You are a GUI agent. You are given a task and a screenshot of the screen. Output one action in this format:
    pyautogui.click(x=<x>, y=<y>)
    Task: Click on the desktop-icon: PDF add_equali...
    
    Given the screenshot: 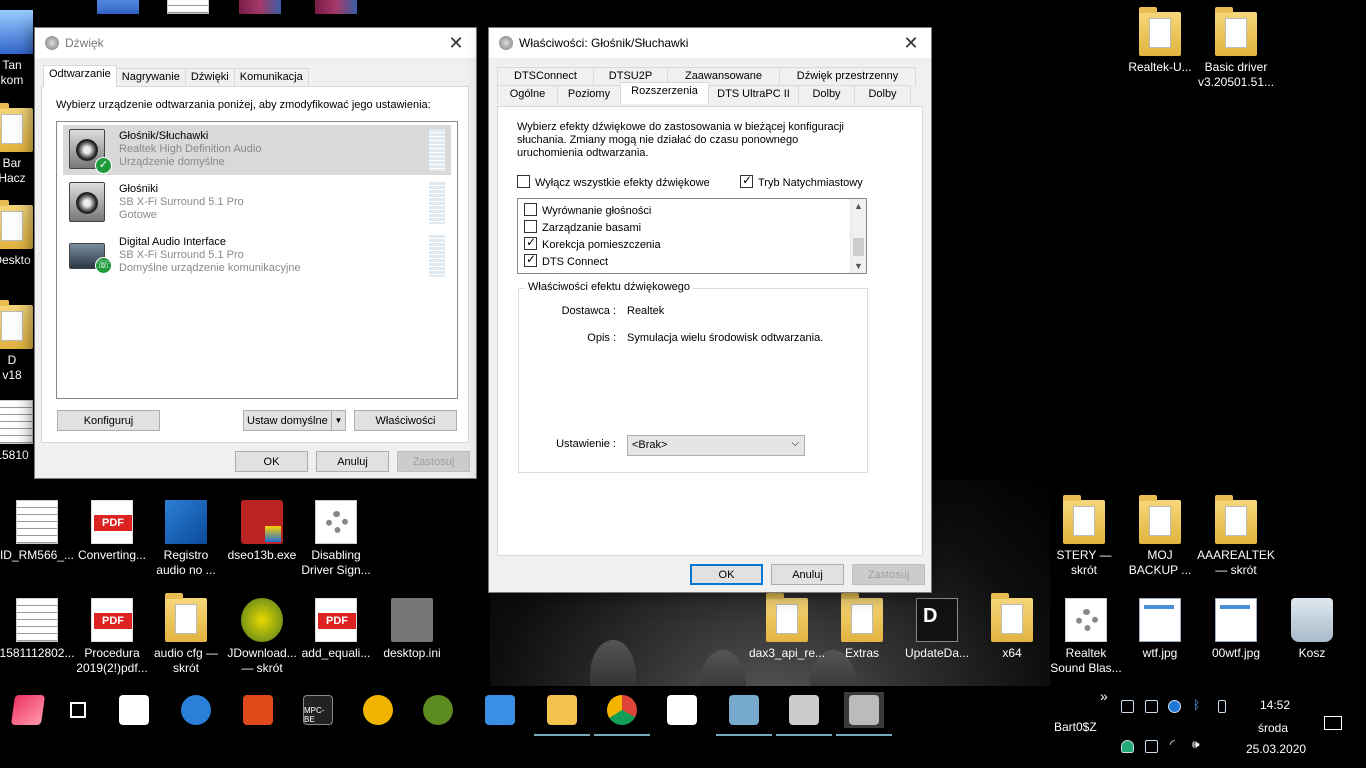 What is the action you would take?
    pyautogui.click(x=336, y=629)
    